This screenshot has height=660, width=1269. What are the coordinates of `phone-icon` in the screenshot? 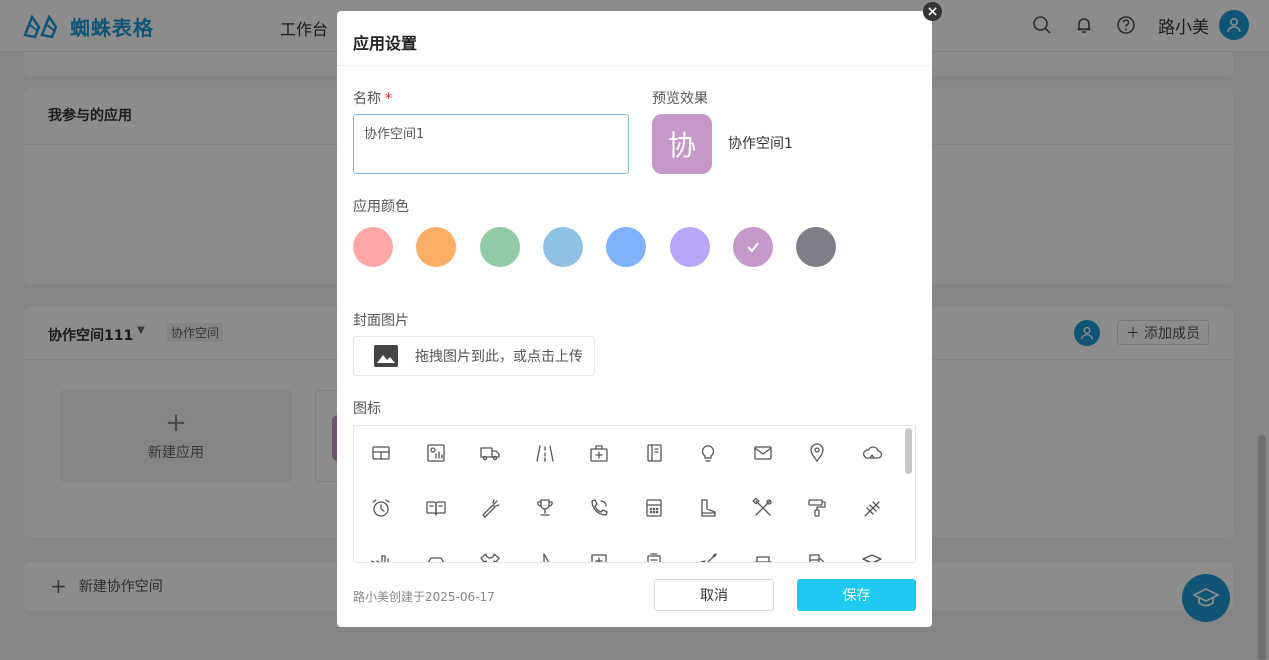 It's located at (599, 508).